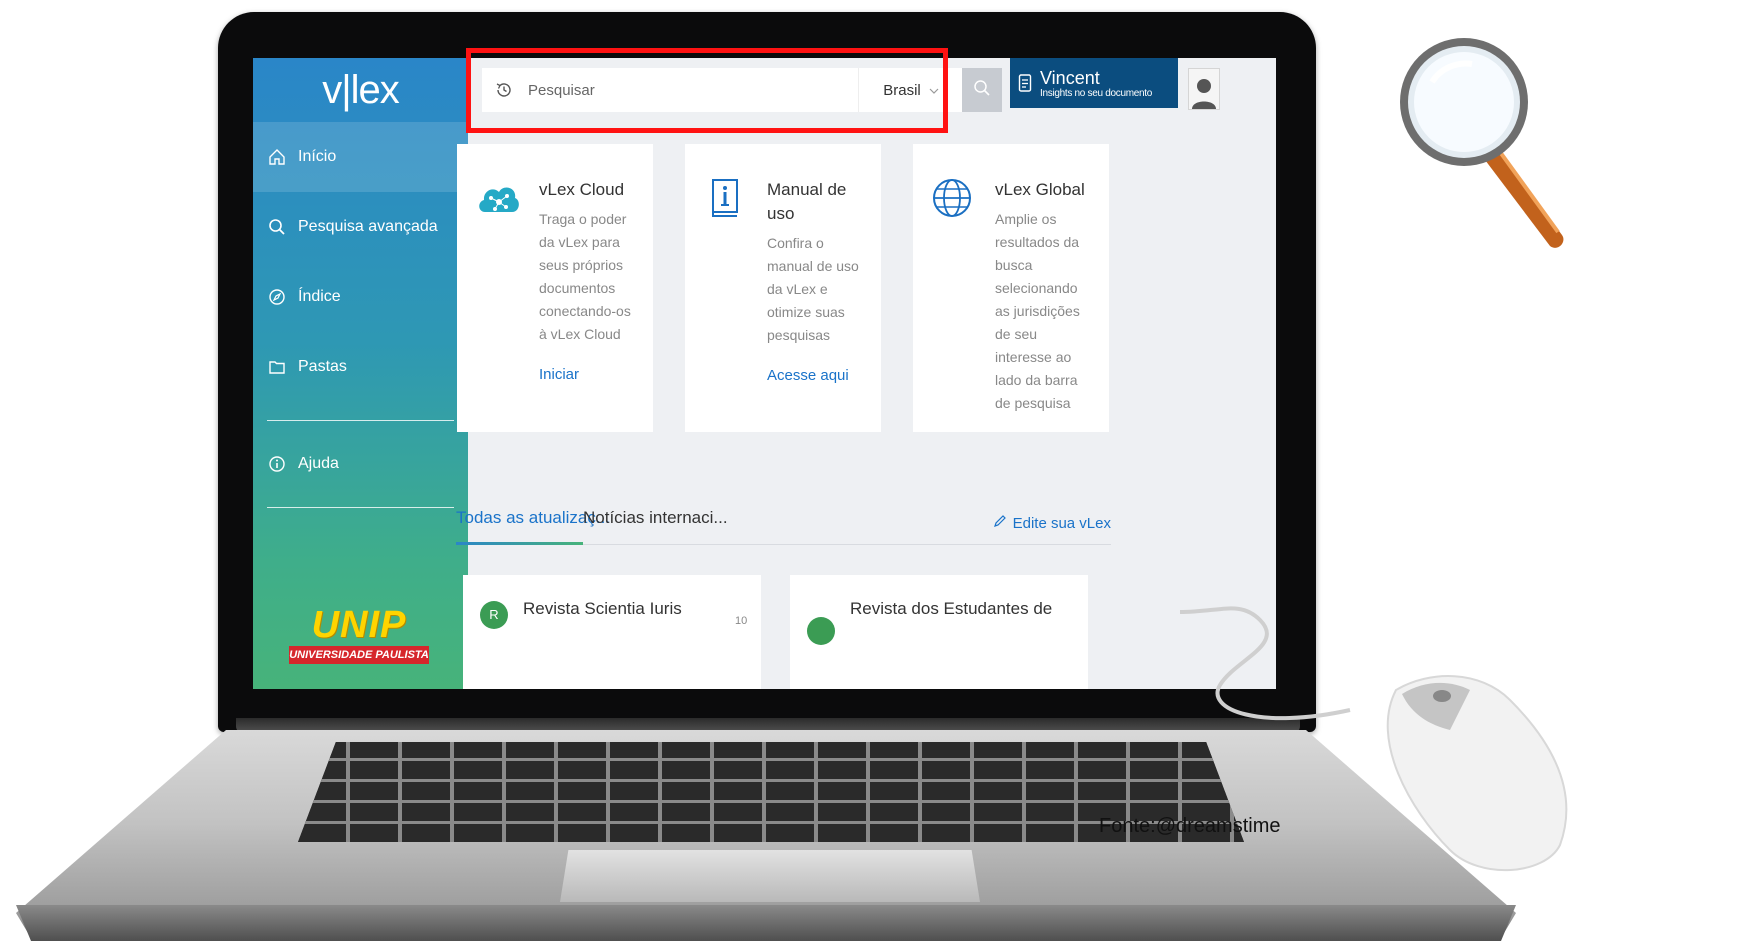 The width and height of the screenshot is (1742, 947). What do you see at coordinates (1204, 89) in the screenshot?
I see `avatar` at bounding box center [1204, 89].